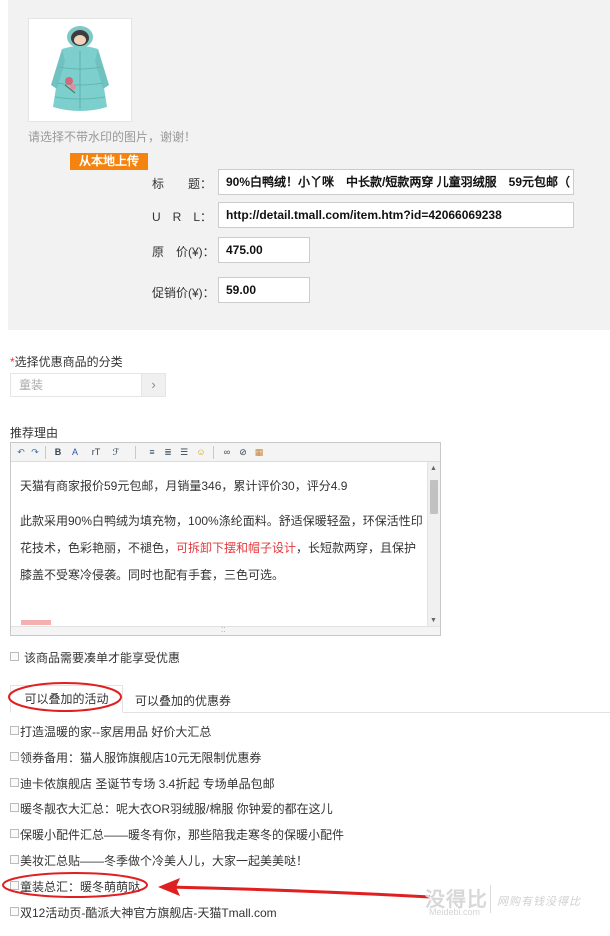 The image size is (610, 936). I want to click on product-thumbnail, so click(80, 70).